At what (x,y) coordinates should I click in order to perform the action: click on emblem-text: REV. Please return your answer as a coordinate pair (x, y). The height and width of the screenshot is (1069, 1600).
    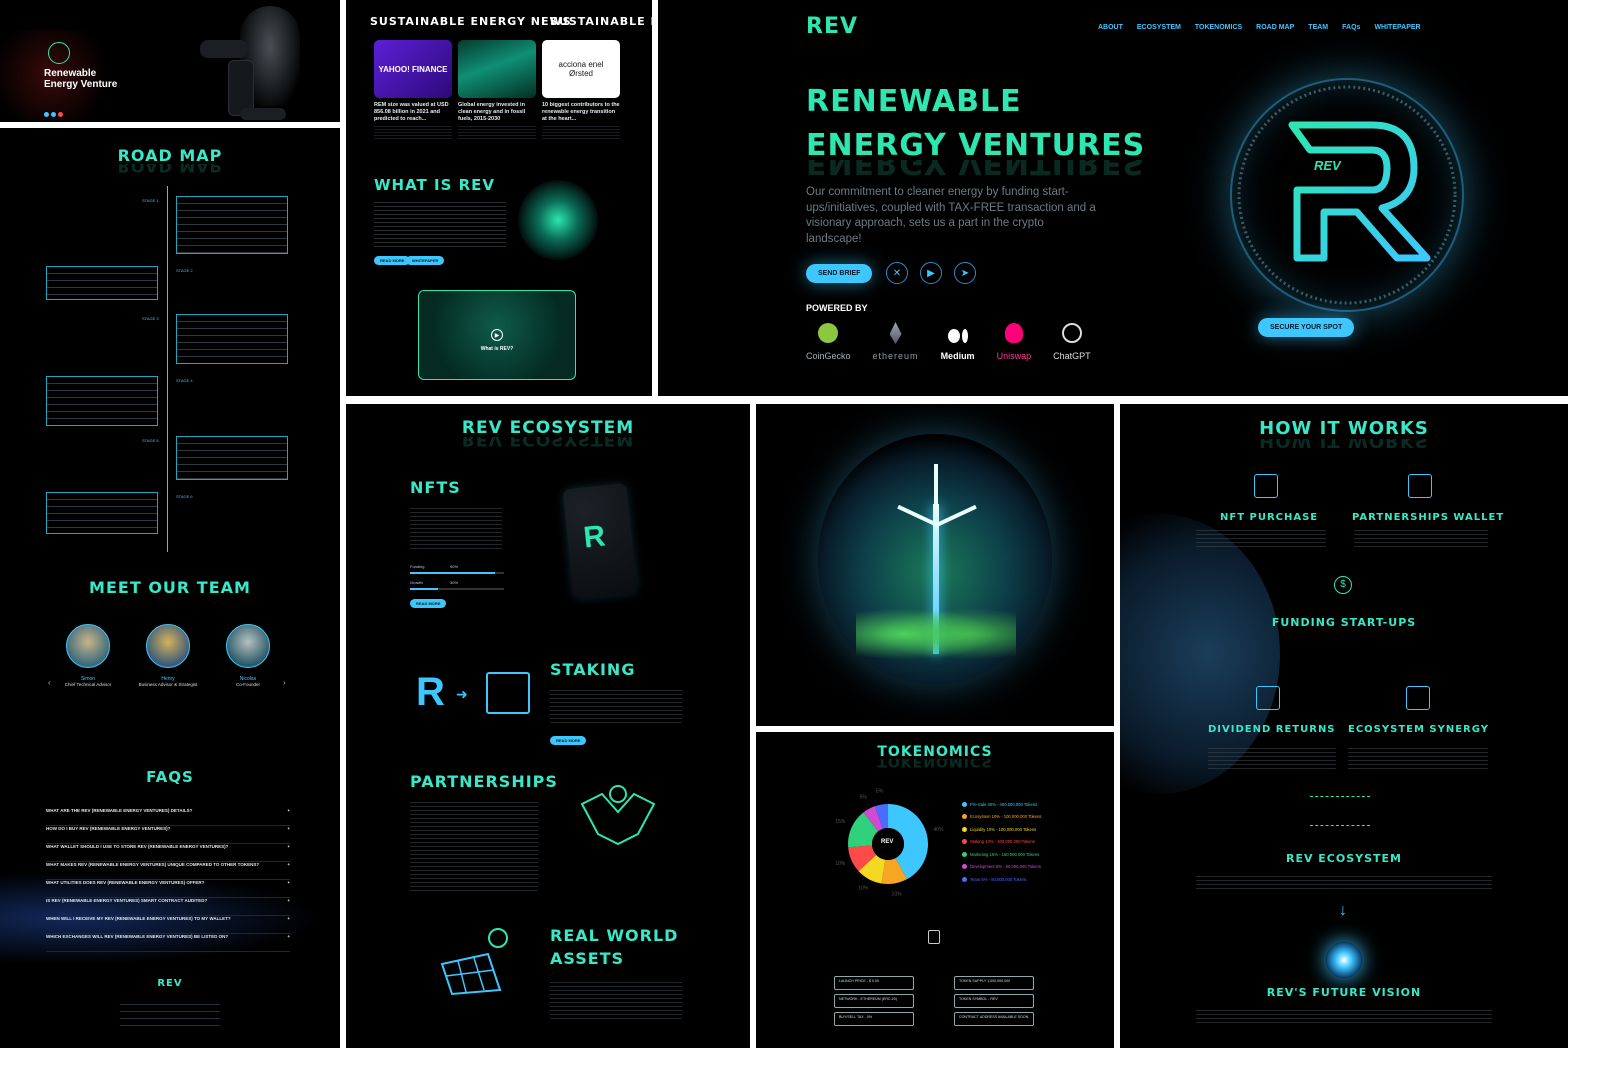
    Looking at the image, I should click on (1327, 165).